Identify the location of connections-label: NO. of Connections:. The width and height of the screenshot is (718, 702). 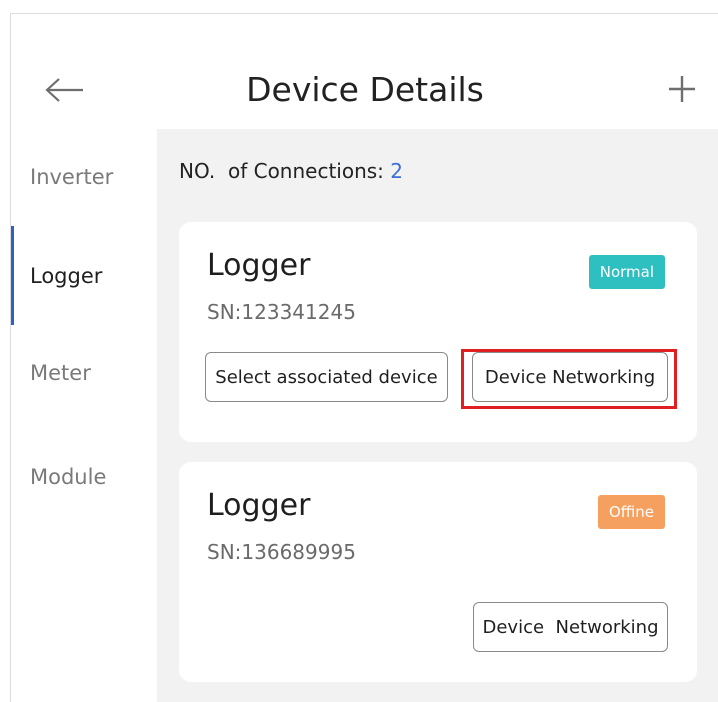
(281, 171).